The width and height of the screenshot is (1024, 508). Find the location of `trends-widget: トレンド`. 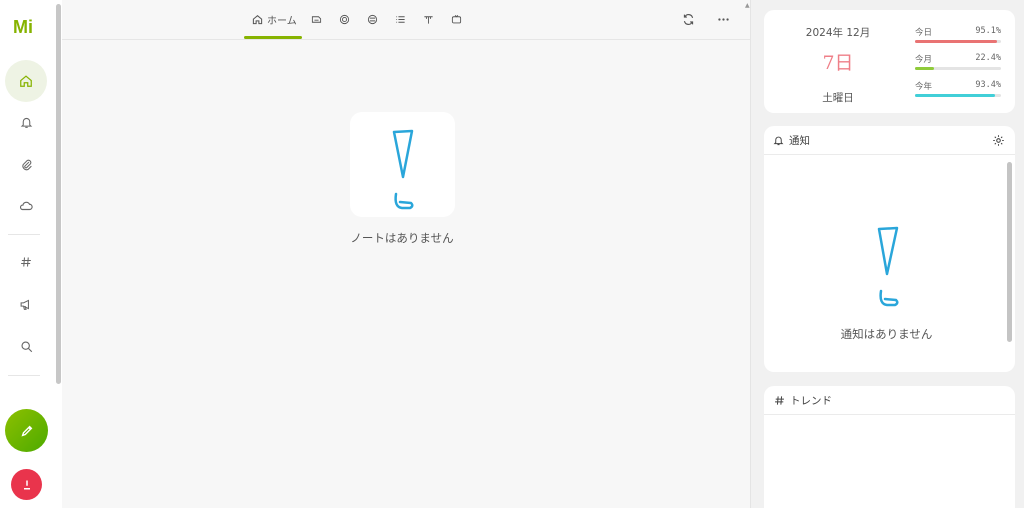

trends-widget: トレンド is located at coordinates (889, 447).